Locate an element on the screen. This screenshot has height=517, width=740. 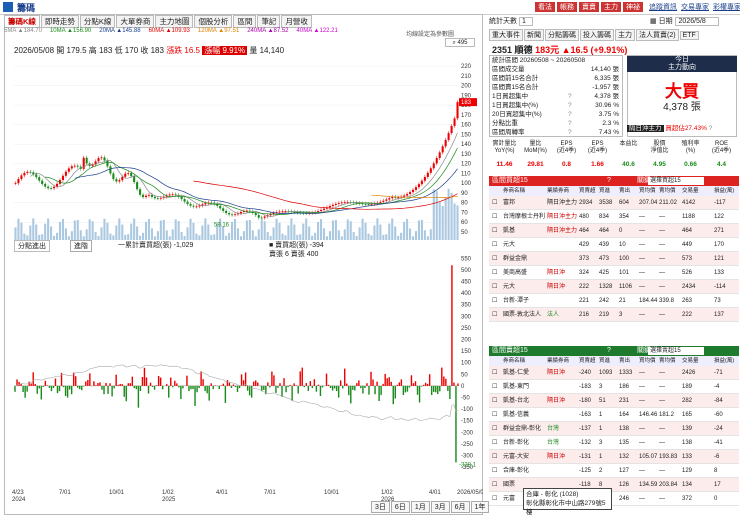
sell-help-icon: ? is located at coordinates (609, 351).